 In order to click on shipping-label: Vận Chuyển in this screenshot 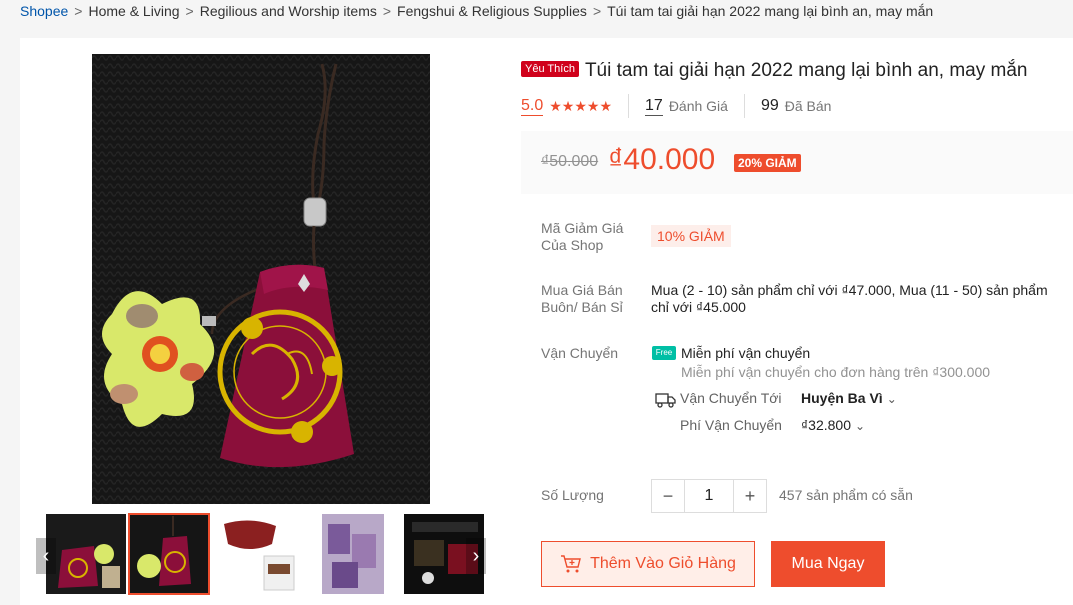, I will do `click(580, 353)`.